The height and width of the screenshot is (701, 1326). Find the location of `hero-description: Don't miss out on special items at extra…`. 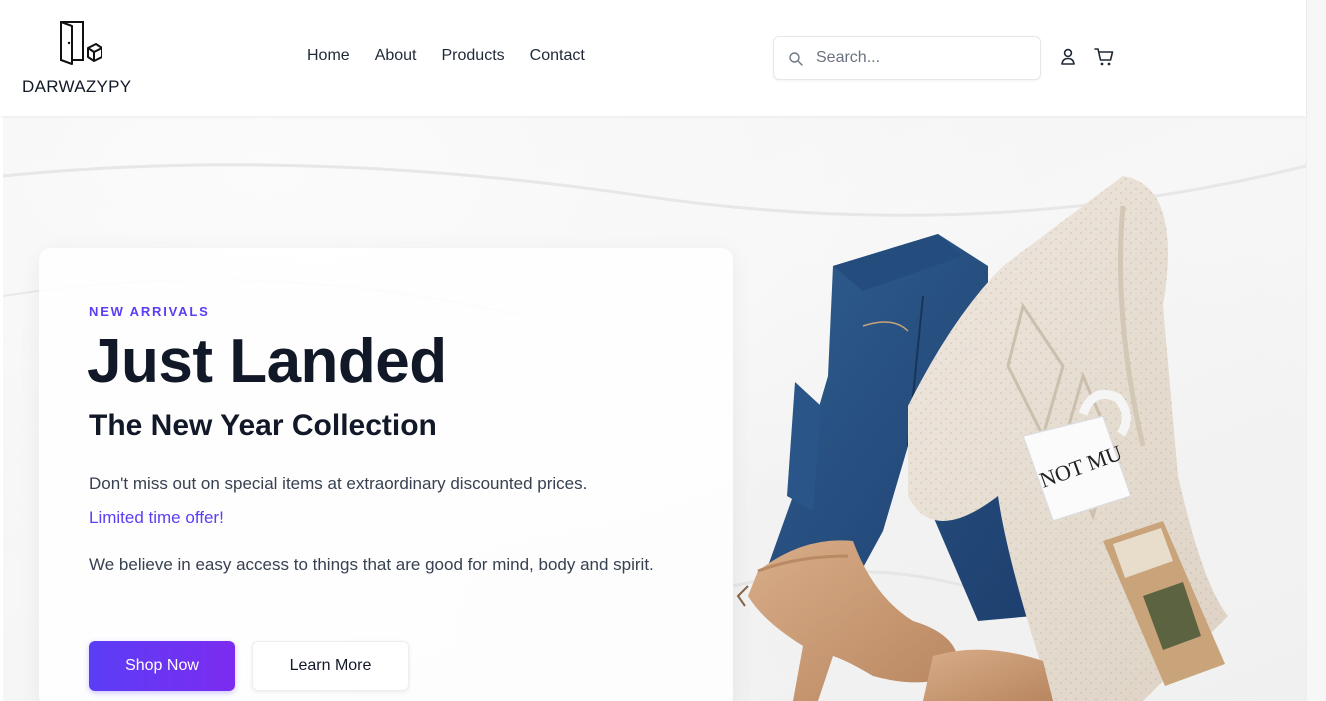

hero-description: Don't miss out on special items at extra… is located at coordinates (338, 483).